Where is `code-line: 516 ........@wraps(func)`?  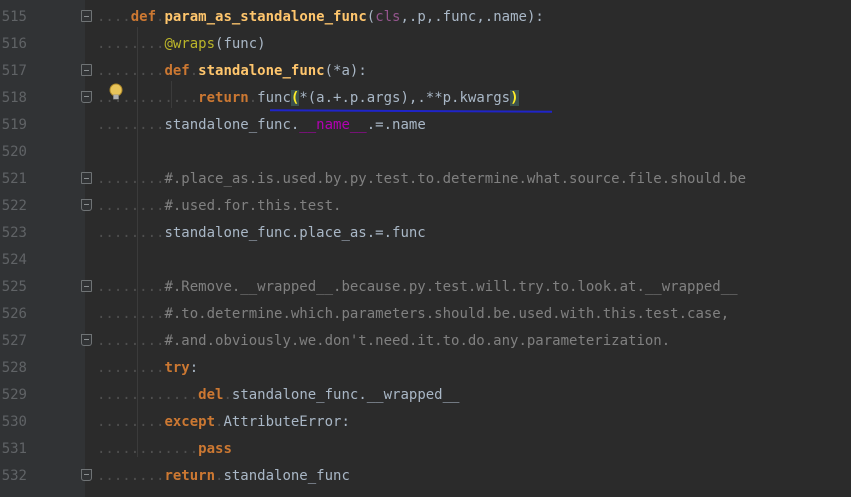 code-line: 516 ........@wraps(func) is located at coordinates (425, 44).